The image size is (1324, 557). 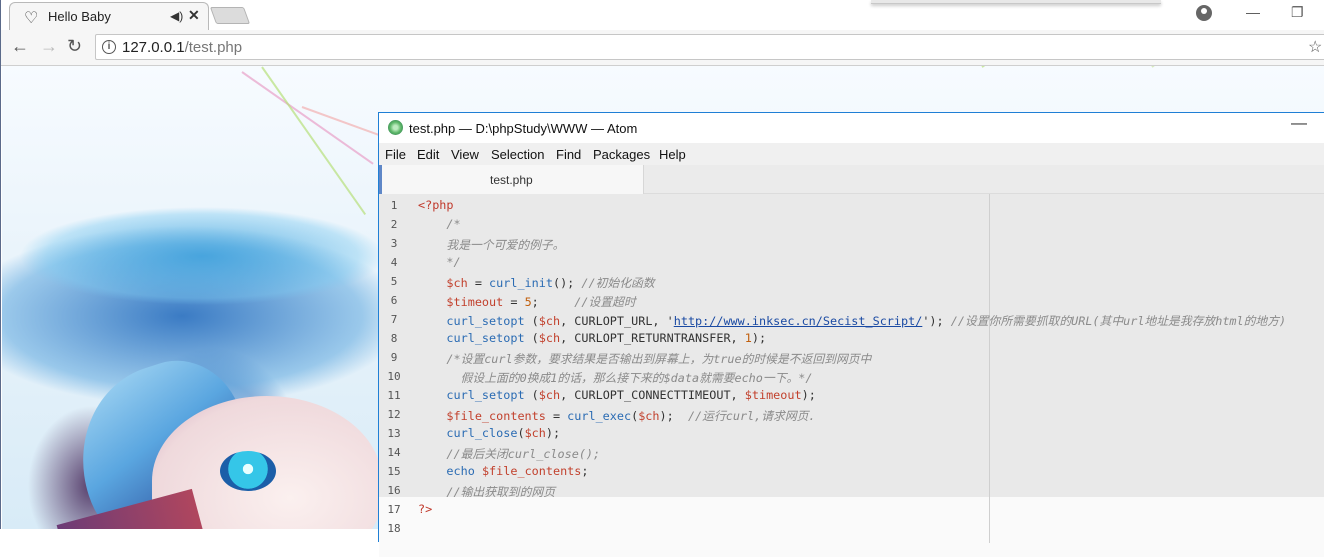 I want to click on code-token: curl_exec, so click(x=599, y=416).